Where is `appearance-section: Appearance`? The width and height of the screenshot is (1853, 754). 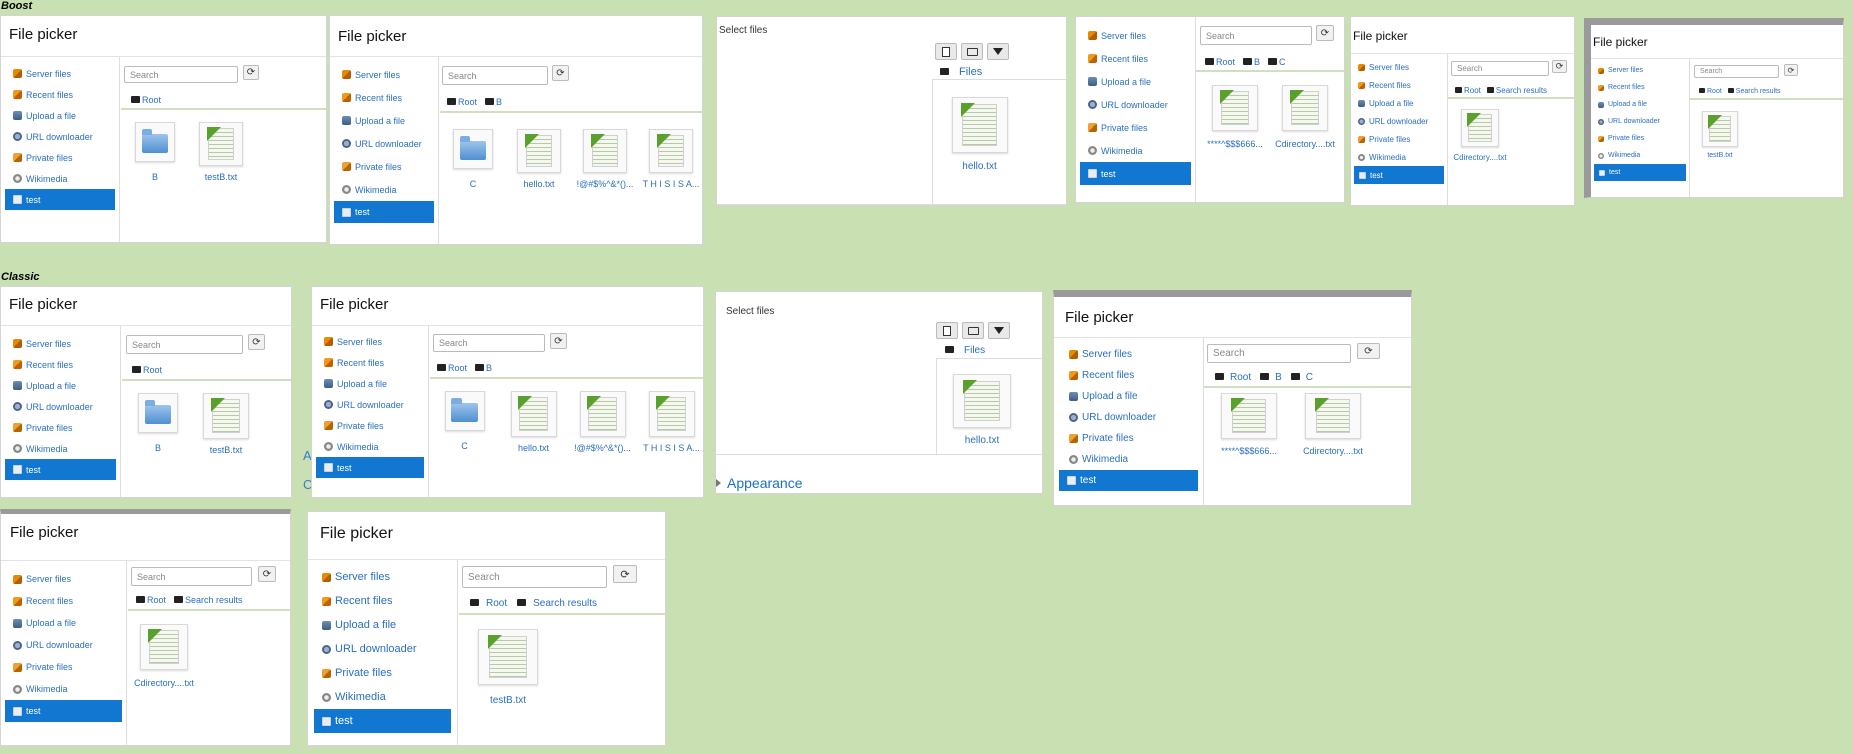
appearance-section: Appearance is located at coordinates (759, 483).